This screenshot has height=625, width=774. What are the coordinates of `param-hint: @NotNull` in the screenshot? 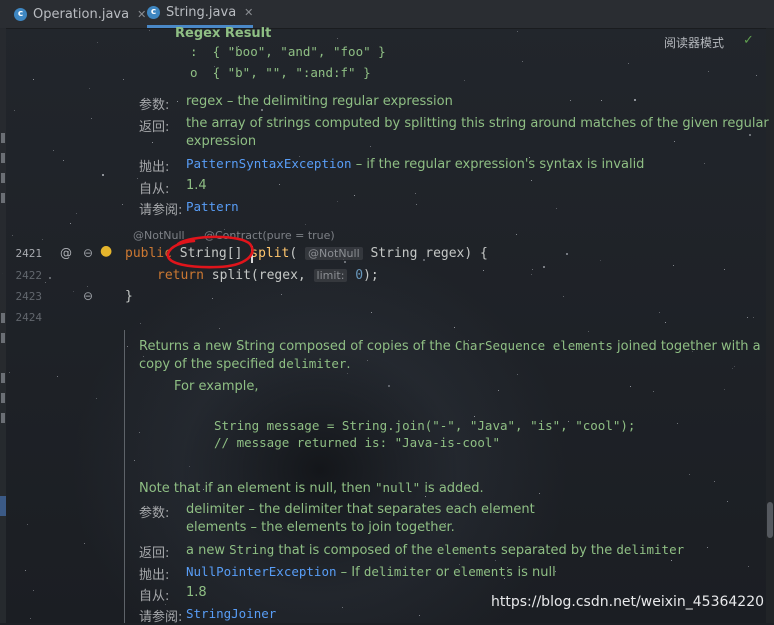 It's located at (334, 253).